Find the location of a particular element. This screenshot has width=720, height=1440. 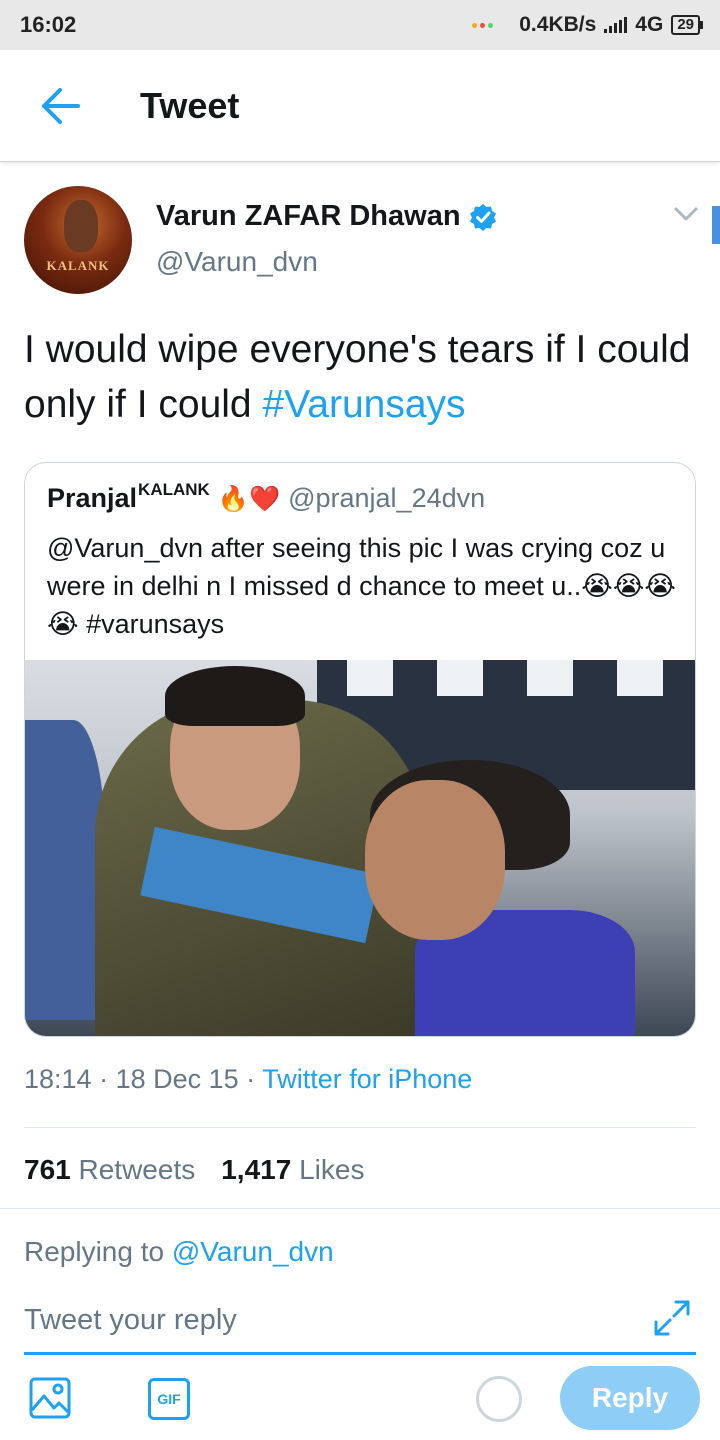

notification-dots-icon is located at coordinates (483, 25).